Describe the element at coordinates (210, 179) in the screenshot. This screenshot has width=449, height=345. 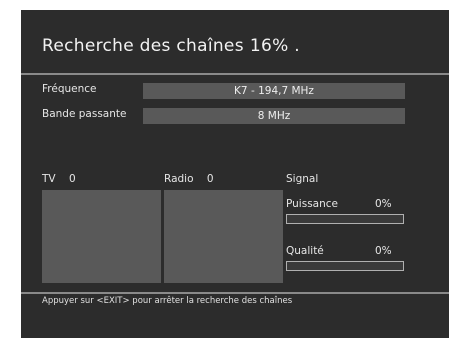
I see `radio-count: 0` at that location.